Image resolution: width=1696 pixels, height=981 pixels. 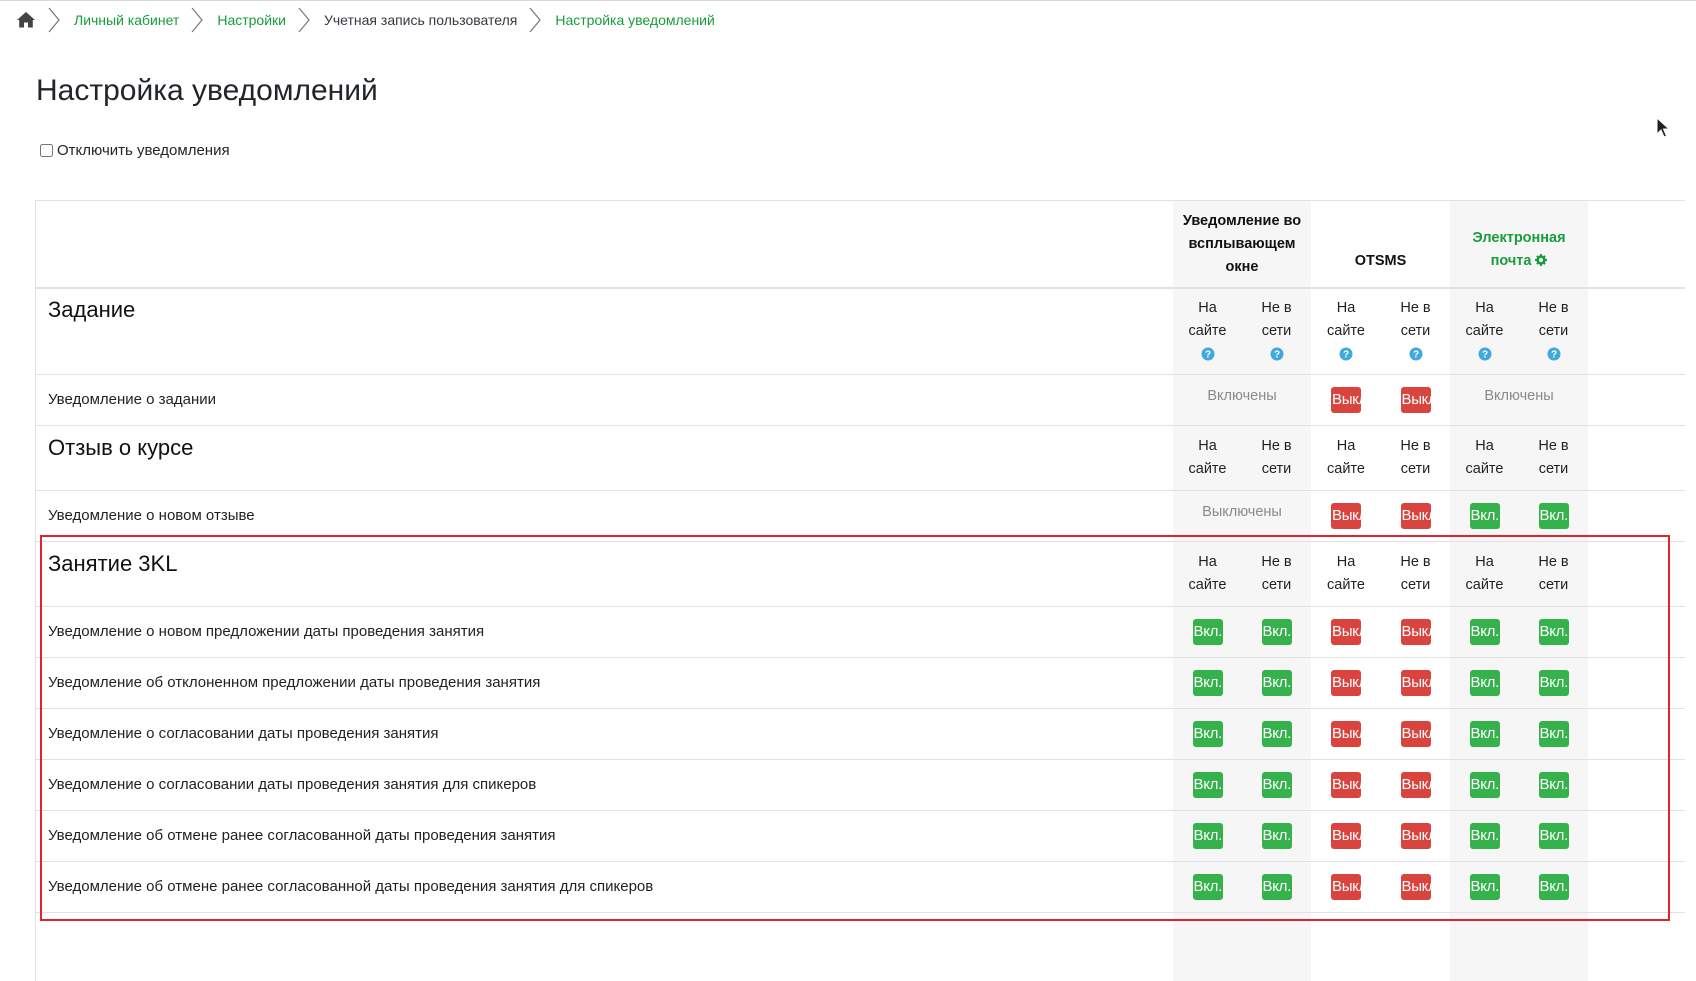 What do you see at coordinates (126, 20) in the screenshot?
I see `breadcrumb-item-personal-cabinet: Личный кабинет` at bounding box center [126, 20].